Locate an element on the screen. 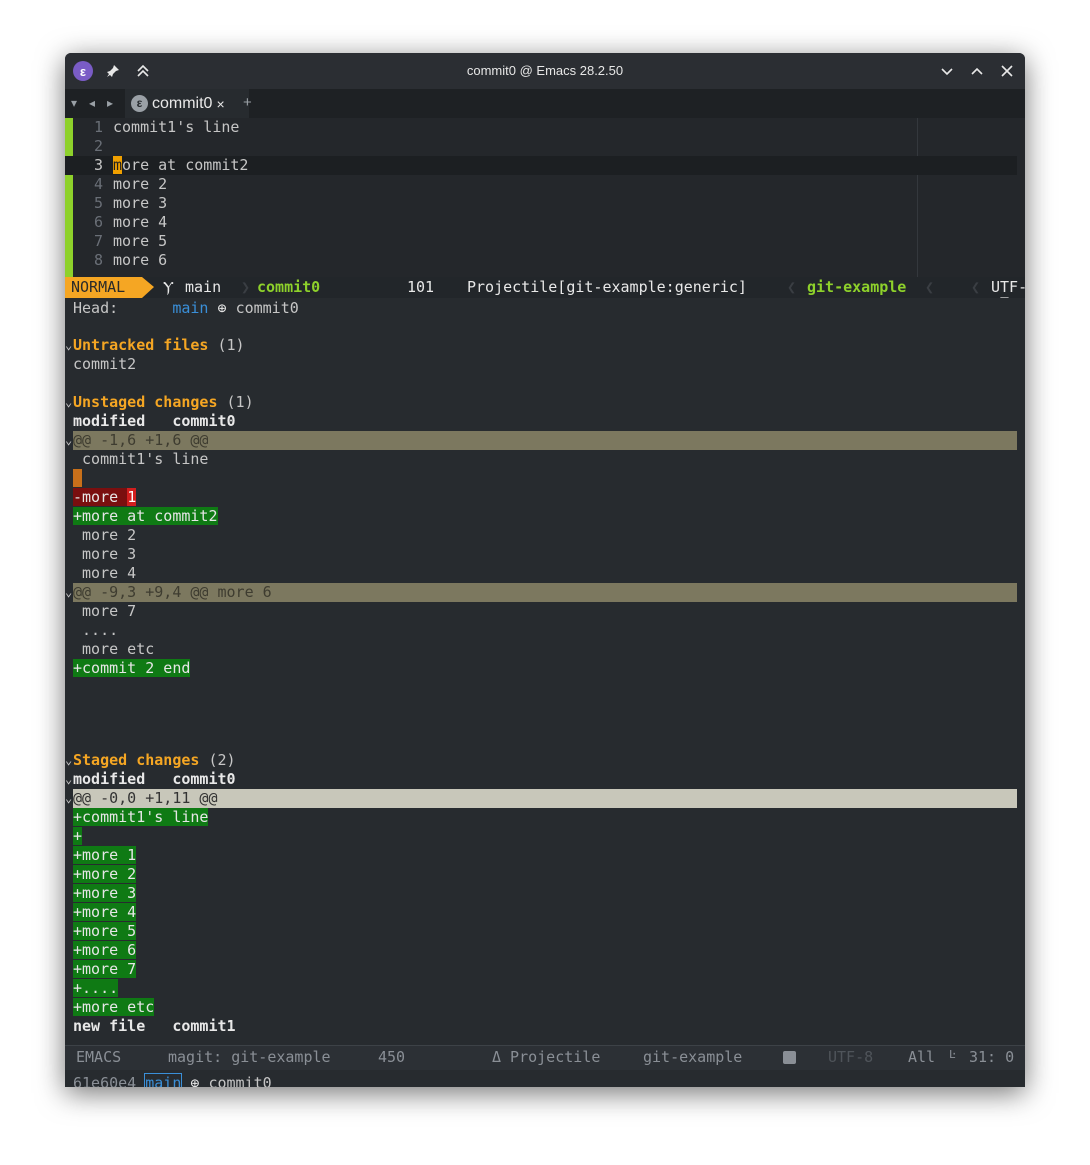 The image size is (1090, 1165). added-line: +more 3 is located at coordinates (105, 893).